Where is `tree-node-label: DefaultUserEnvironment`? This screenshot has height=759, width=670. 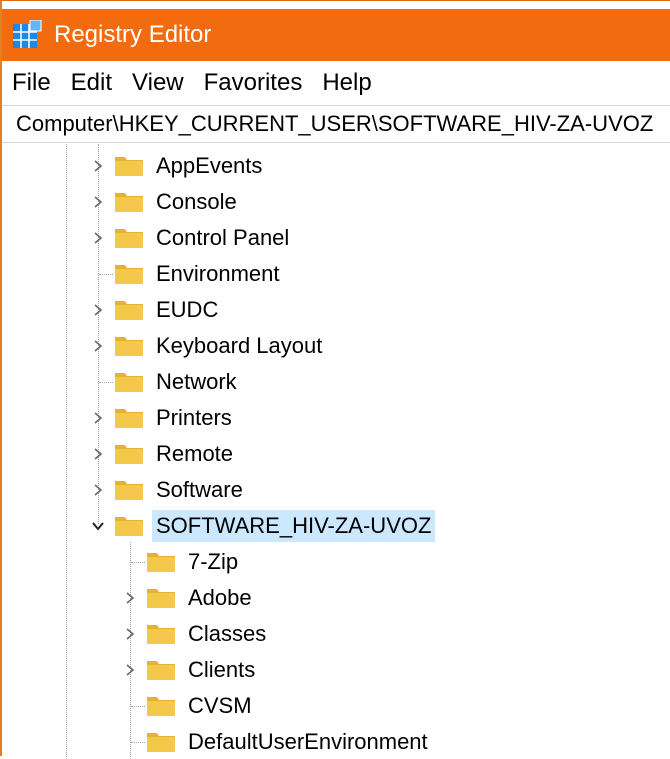 tree-node-label: DefaultUserEnvironment is located at coordinates (308, 741).